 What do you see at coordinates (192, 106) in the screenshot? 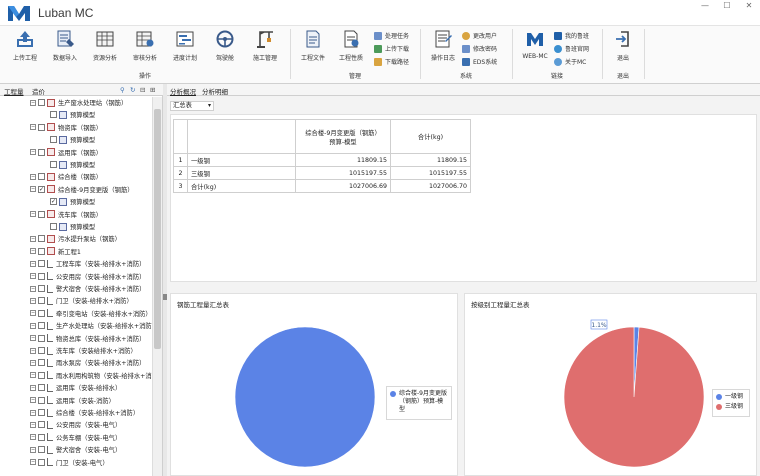
I see `summary-dropdown: 汇总表 ▾` at bounding box center [192, 106].